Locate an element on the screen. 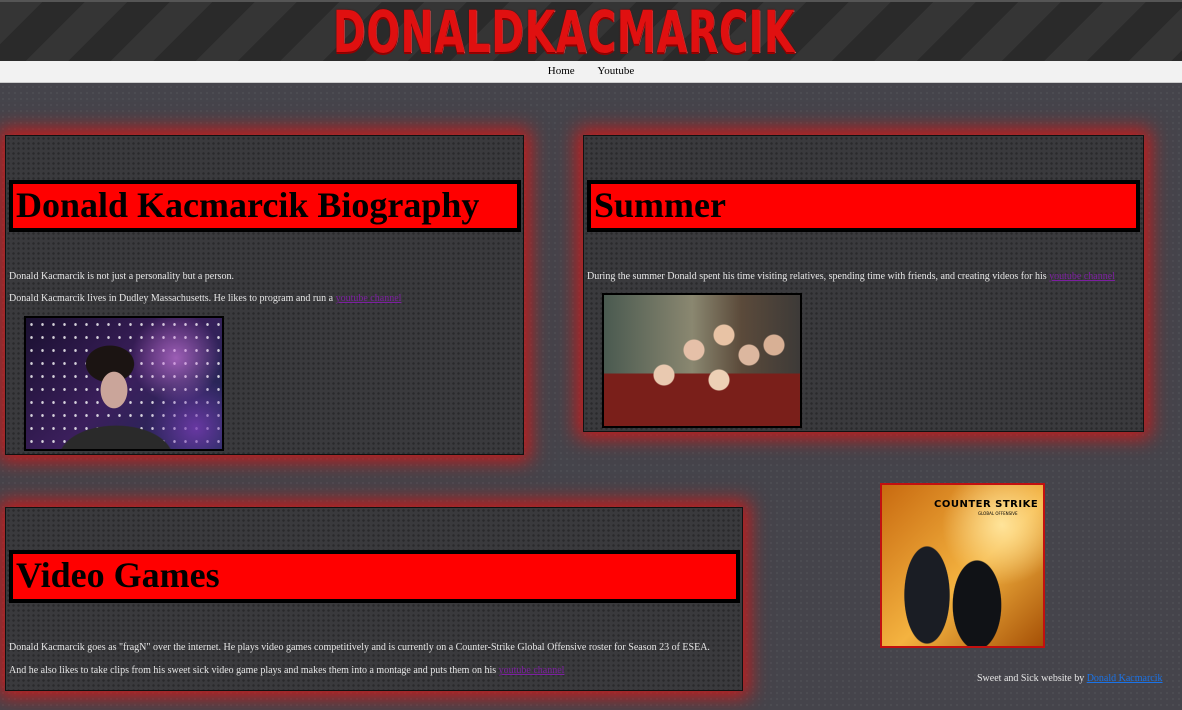 This screenshot has width=1182, height=710. nav-bar: Home Youtube is located at coordinates (591, 72).